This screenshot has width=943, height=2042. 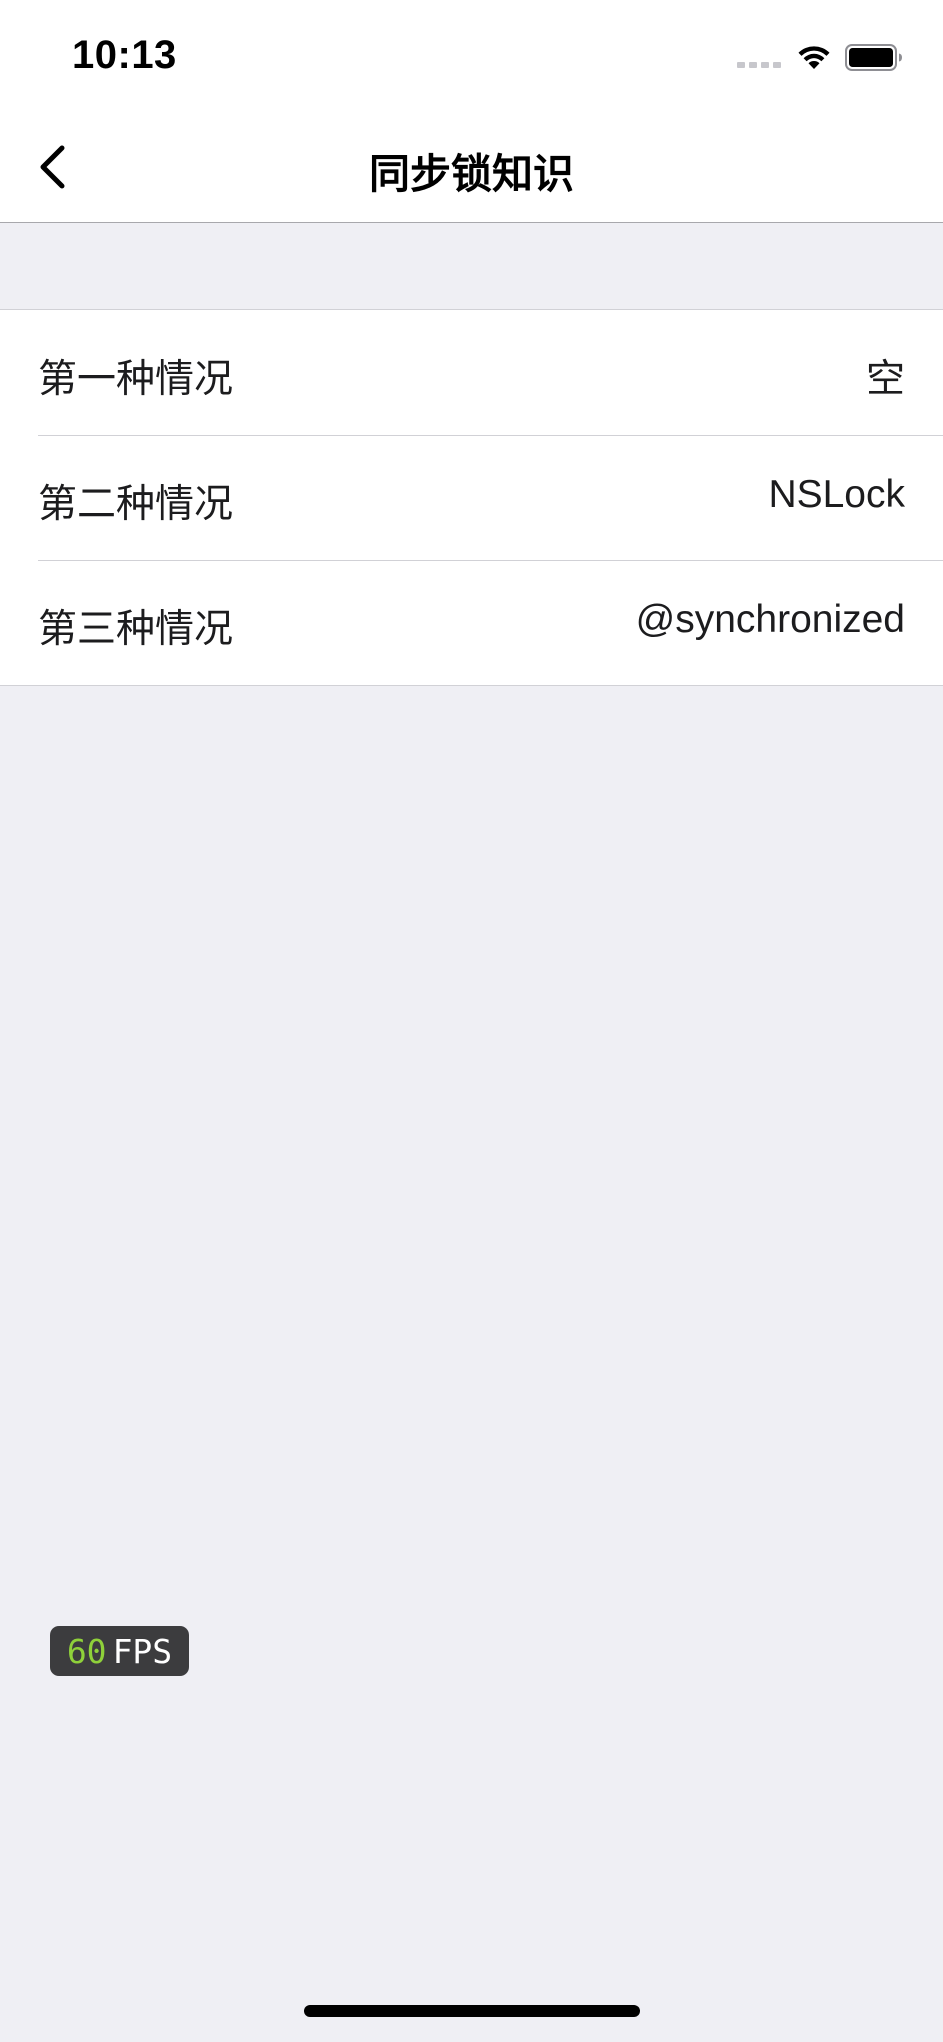 What do you see at coordinates (874, 57) in the screenshot?
I see `battery-icon` at bounding box center [874, 57].